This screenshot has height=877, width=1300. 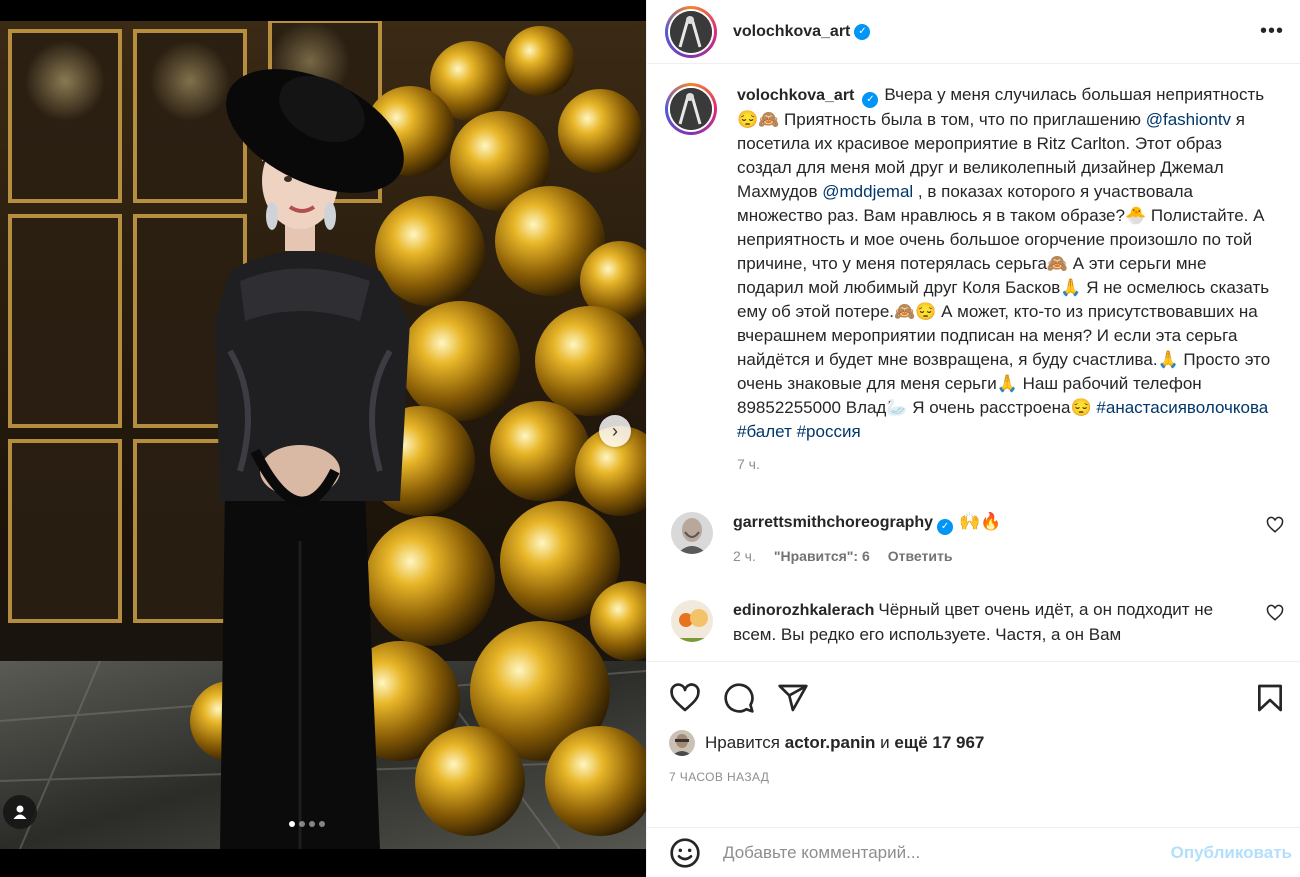 What do you see at coordinates (920, 556) in the screenshot?
I see `reply-button: Ответить` at bounding box center [920, 556].